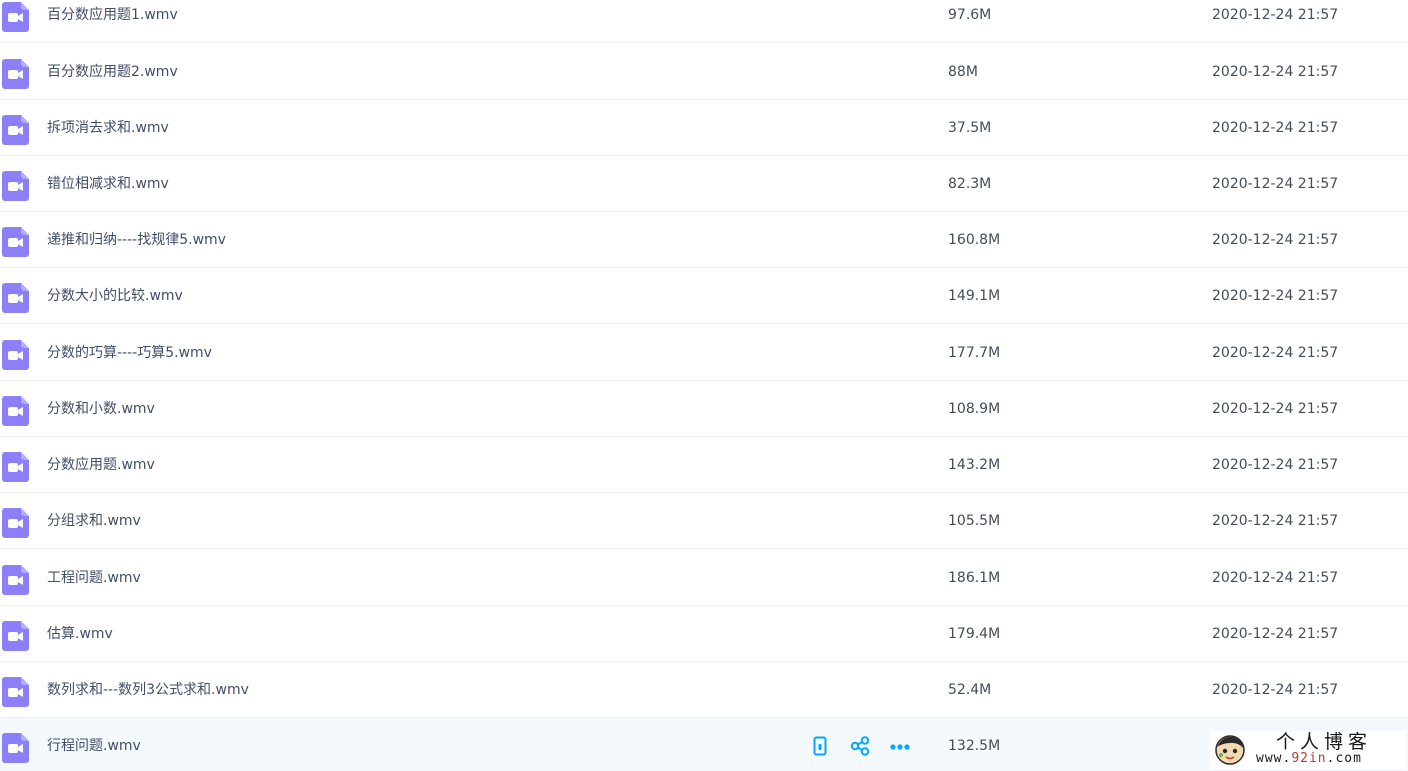 The height and width of the screenshot is (771, 1408). What do you see at coordinates (963, 72) in the screenshot?
I see `file-size: 88M` at bounding box center [963, 72].